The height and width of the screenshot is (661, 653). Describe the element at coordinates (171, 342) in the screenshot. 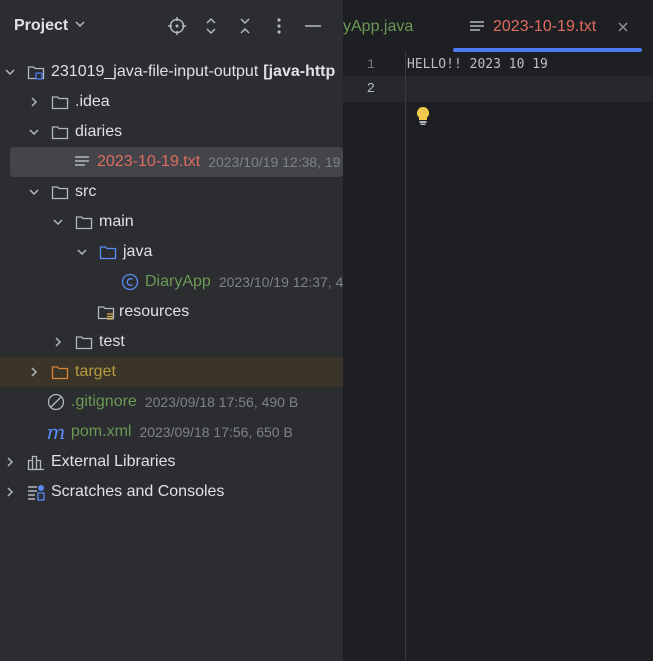

I see `tree-item-test: test` at that location.